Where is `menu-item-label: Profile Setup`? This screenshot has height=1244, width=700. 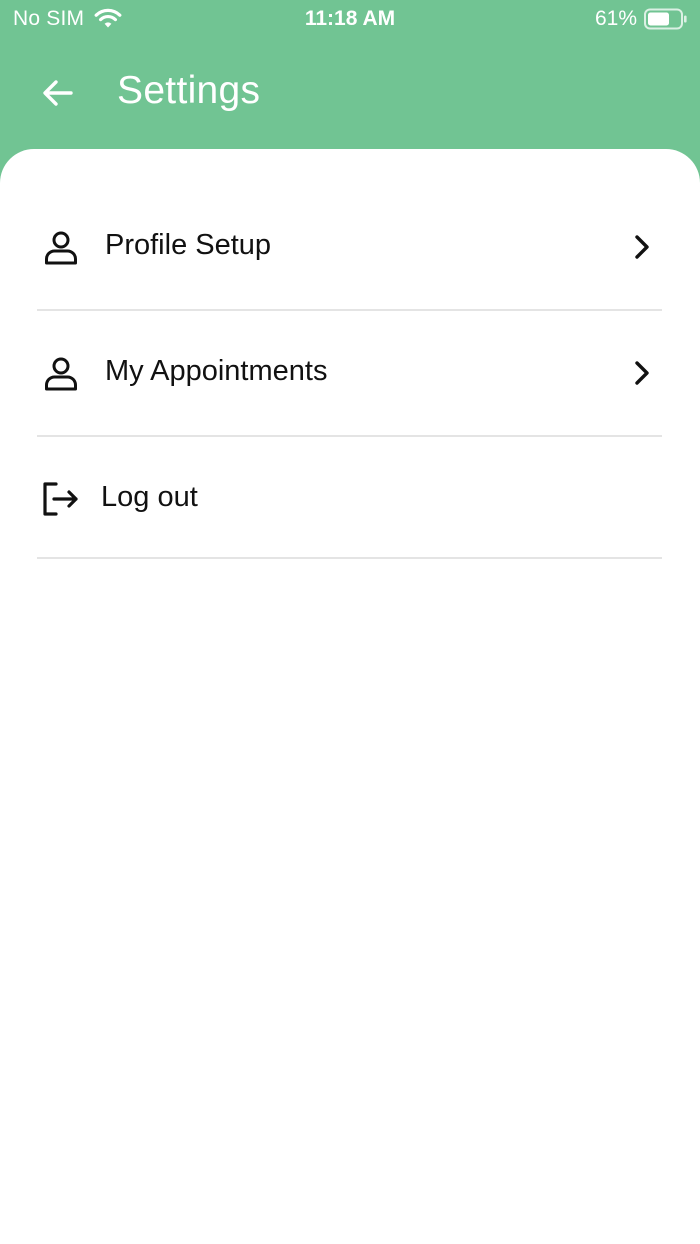
menu-item-label: Profile Setup is located at coordinates (188, 245).